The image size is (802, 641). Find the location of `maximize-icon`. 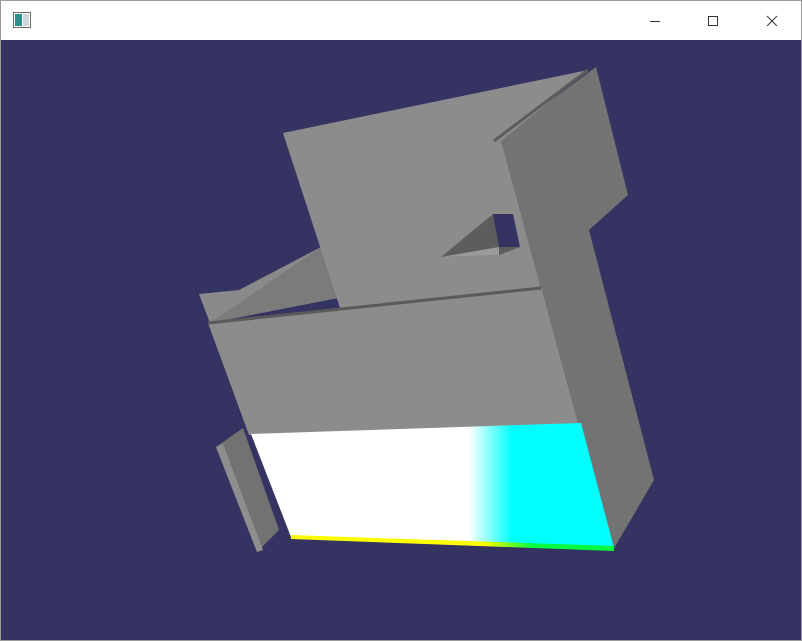

maximize-icon is located at coordinates (713, 20).